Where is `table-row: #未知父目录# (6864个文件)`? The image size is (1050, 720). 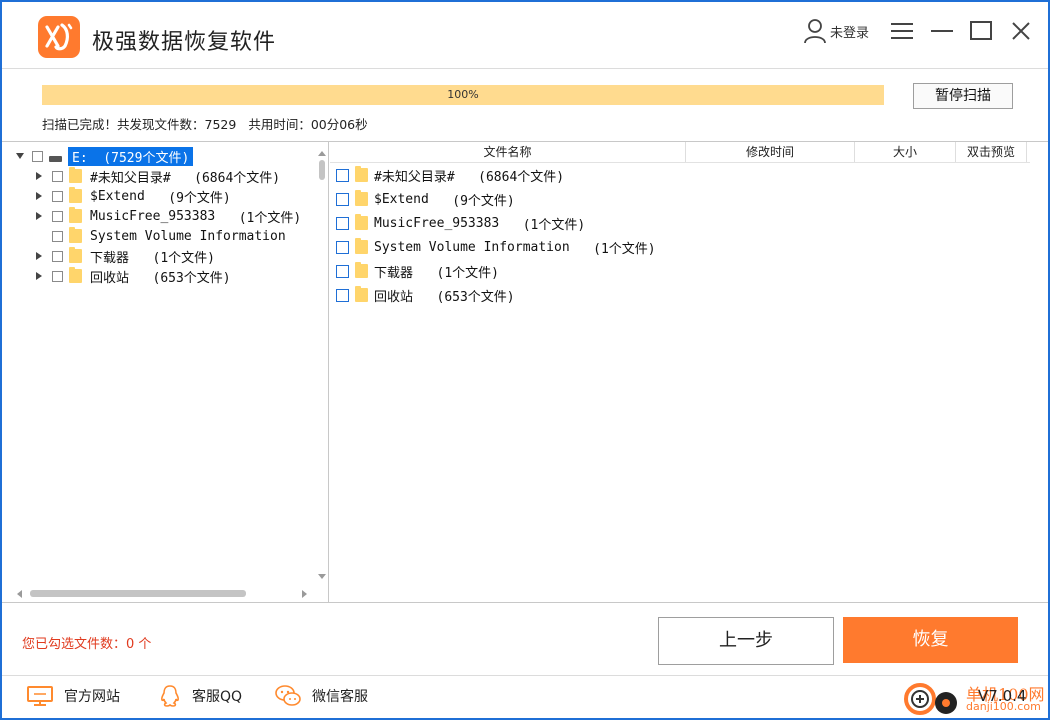 table-row: #未知父目录# (6864个文件) is located at coordinates (447, 175).